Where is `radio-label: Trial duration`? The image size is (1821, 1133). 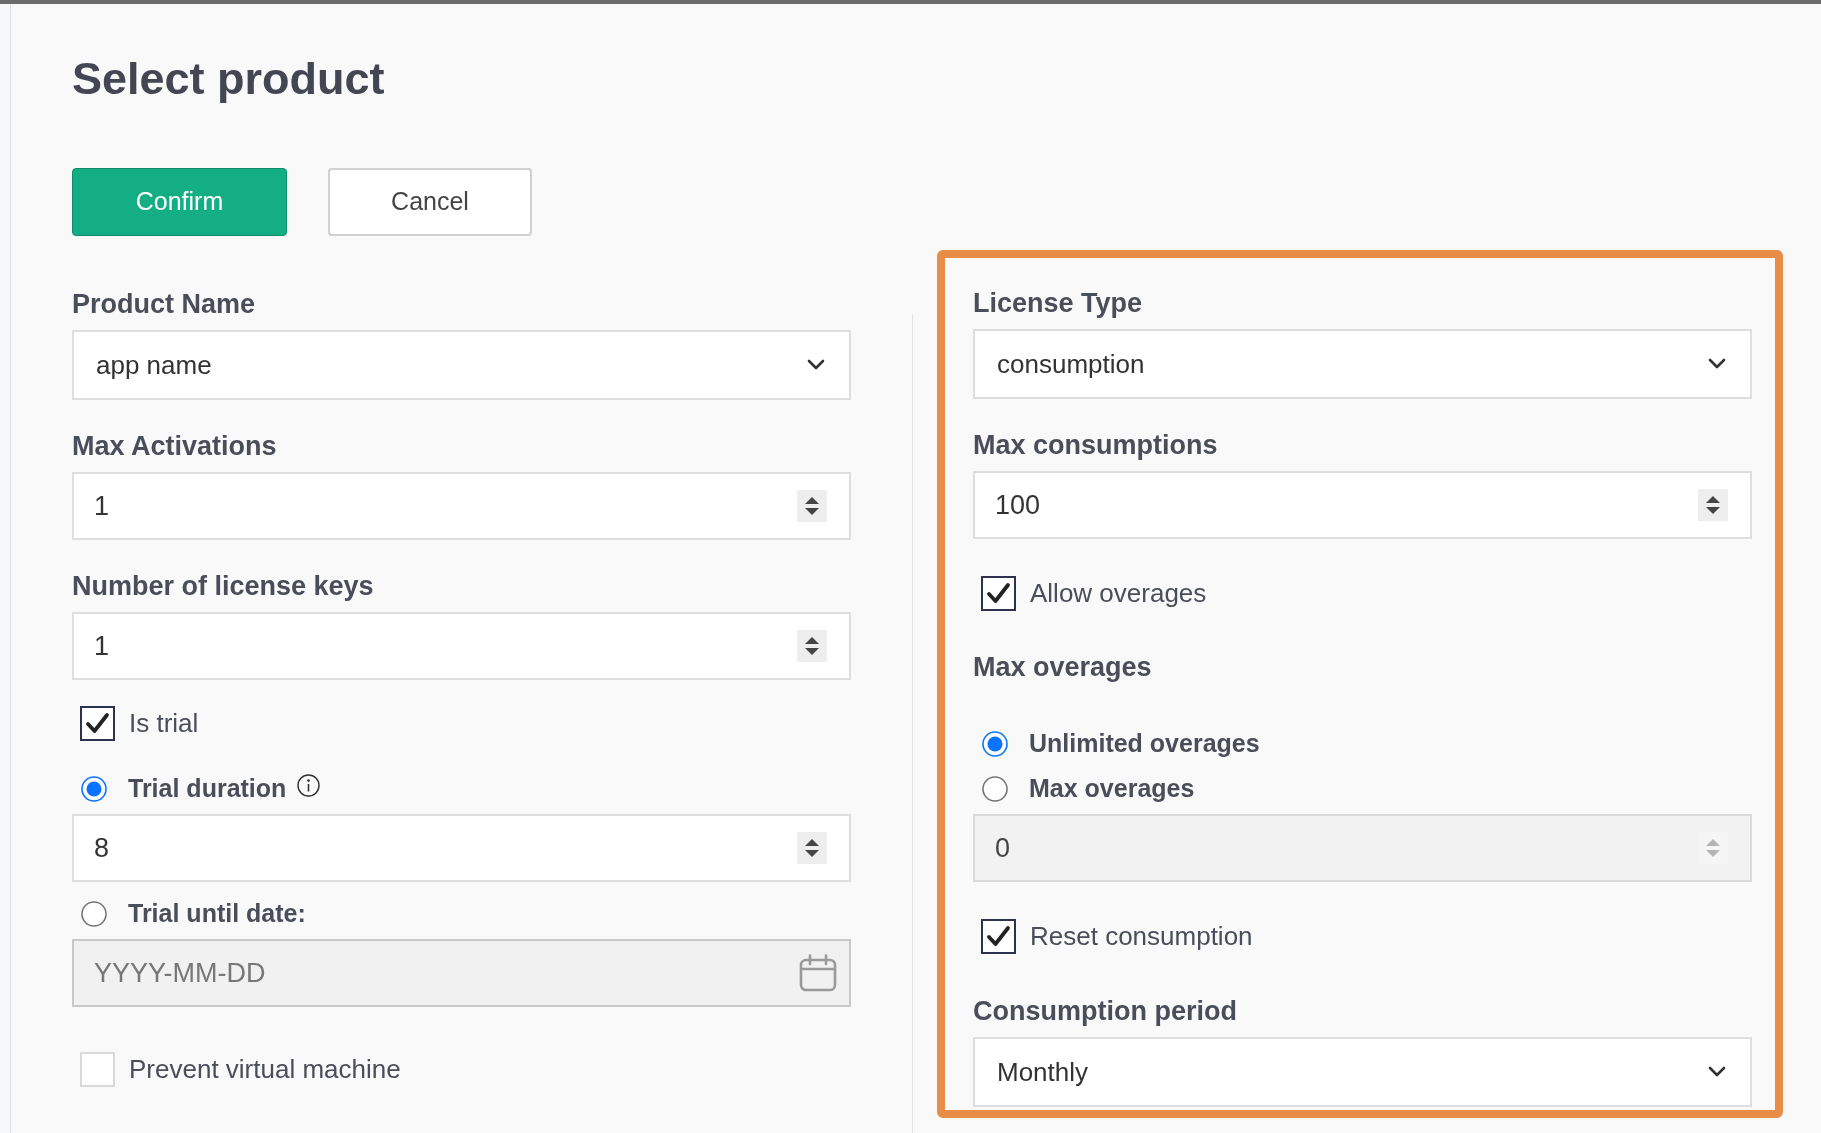 radio-label: Trial duration is located at coordinates (207, 789).